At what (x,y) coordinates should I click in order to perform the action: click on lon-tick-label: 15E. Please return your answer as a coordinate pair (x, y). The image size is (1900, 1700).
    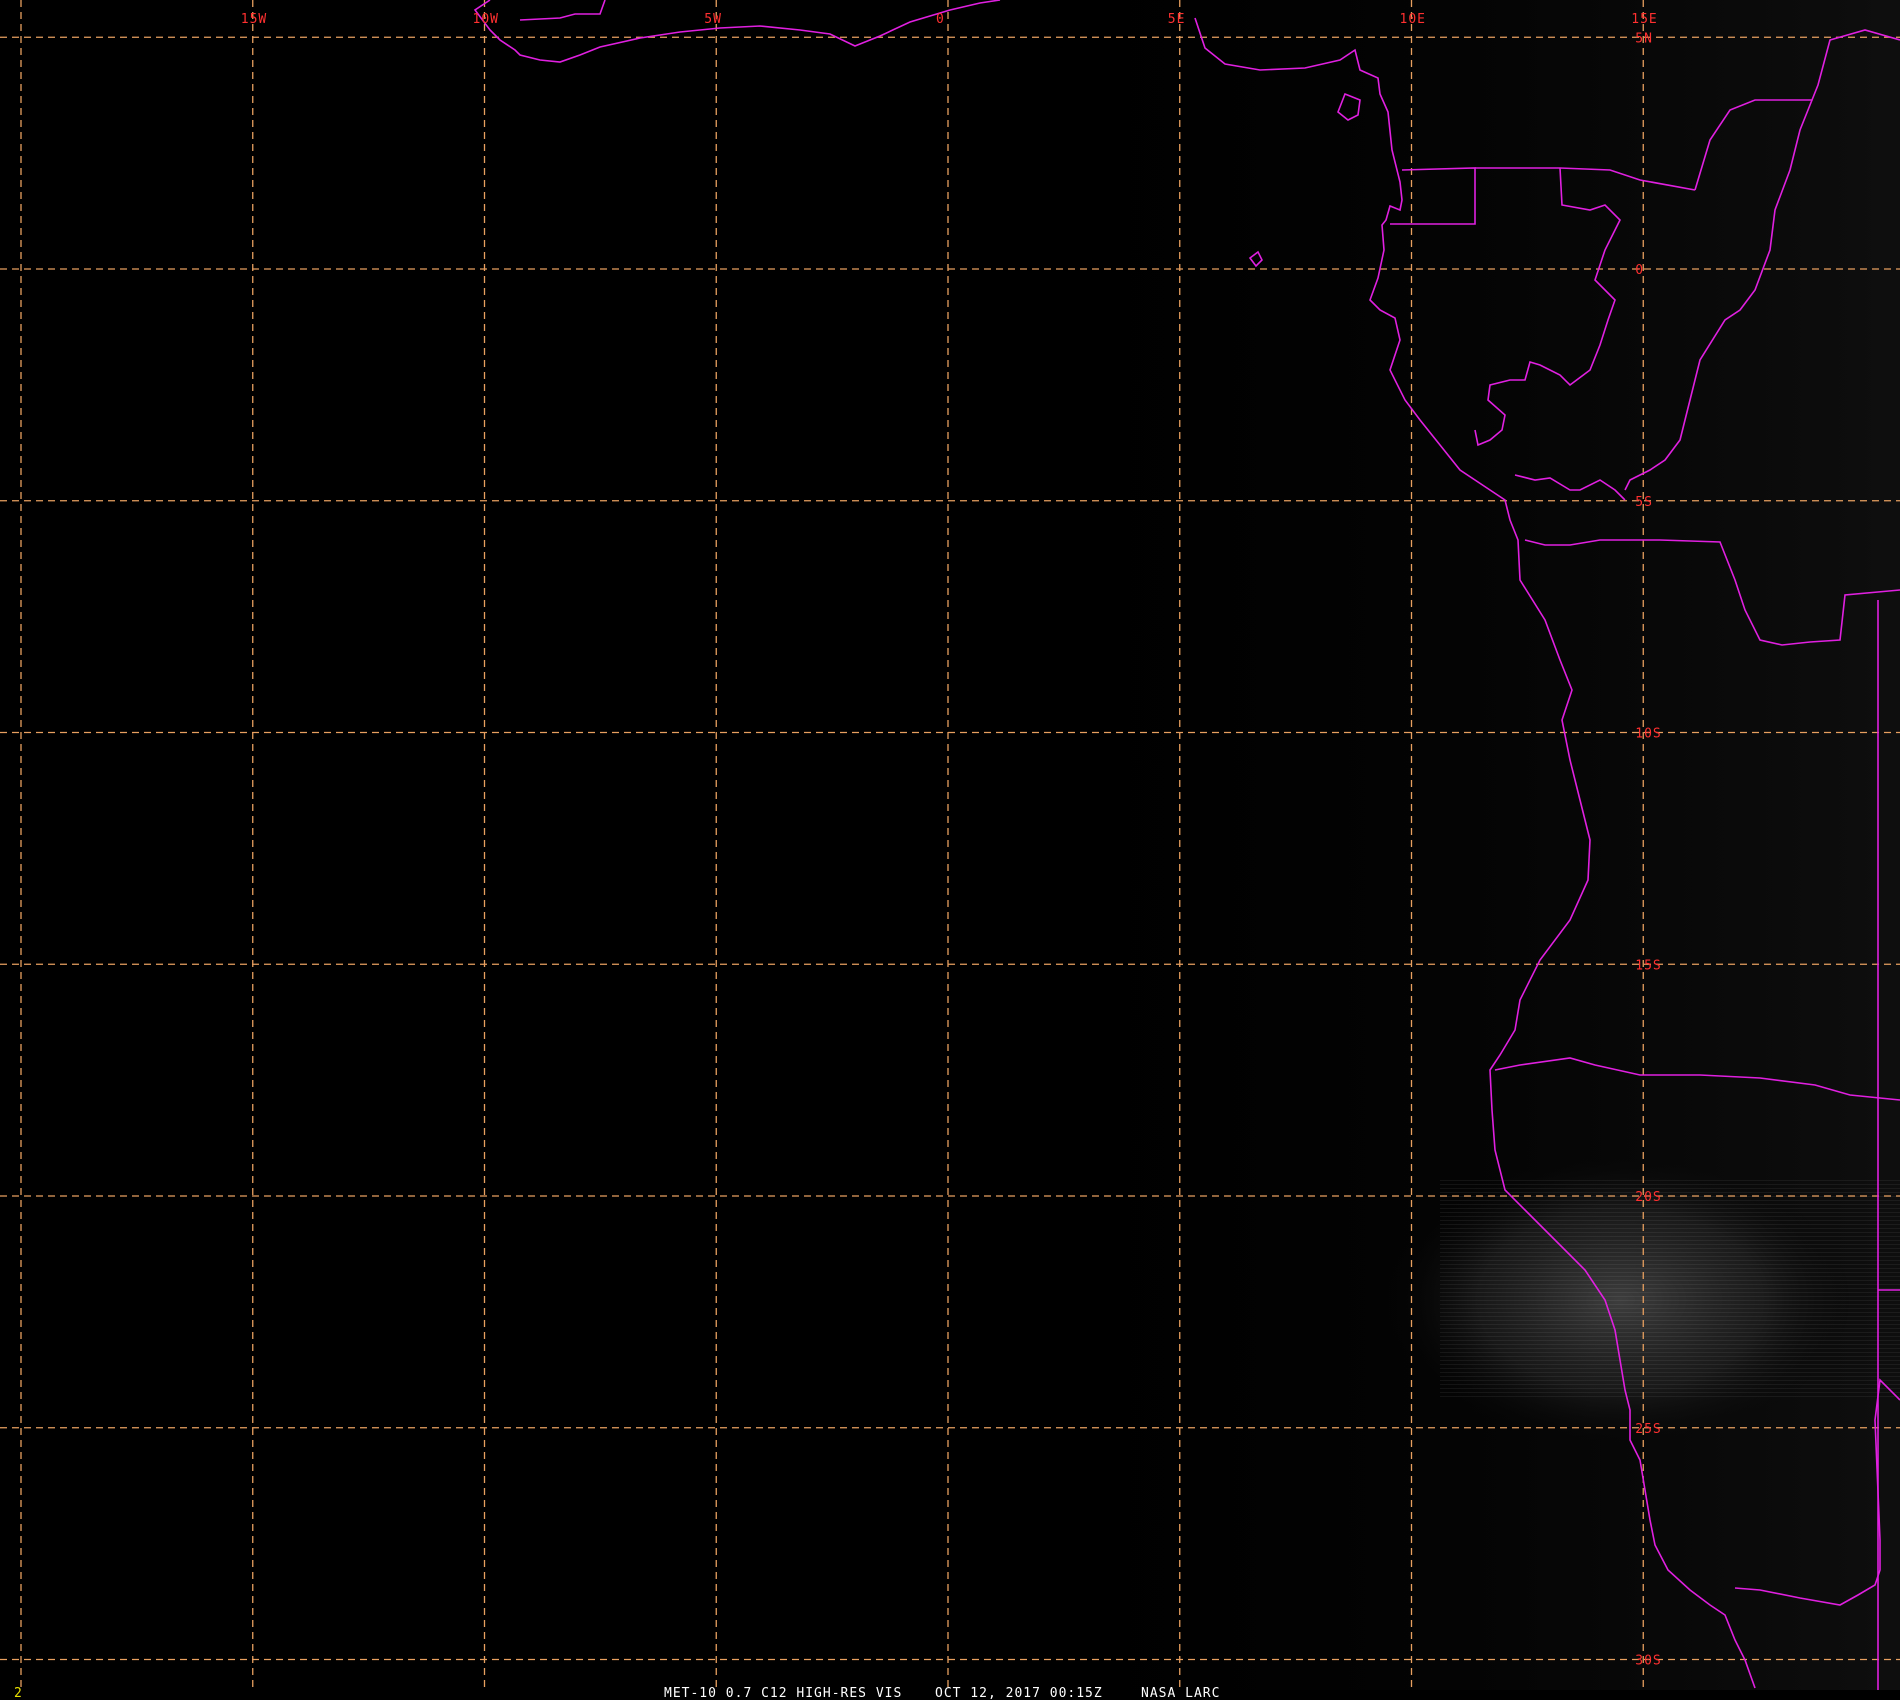
    Looking at the image, I should click on (1644, 19).